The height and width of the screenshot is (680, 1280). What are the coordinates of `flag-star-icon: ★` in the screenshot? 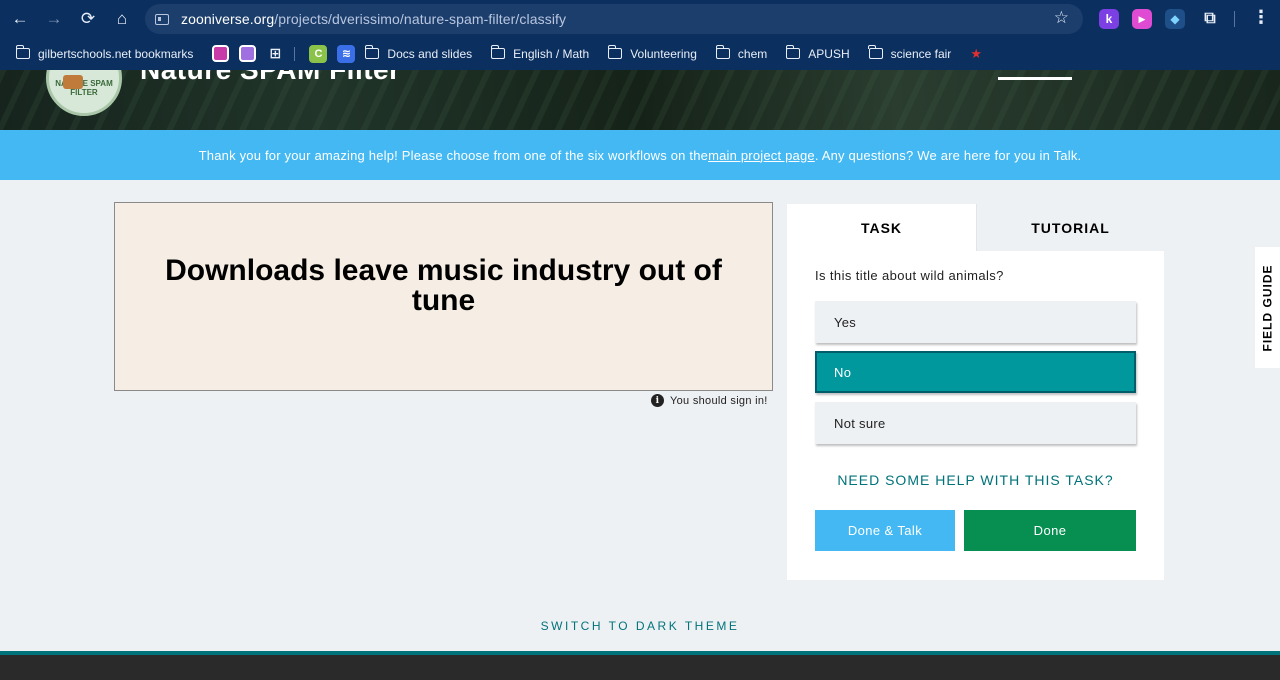 It's located at (976, 54).